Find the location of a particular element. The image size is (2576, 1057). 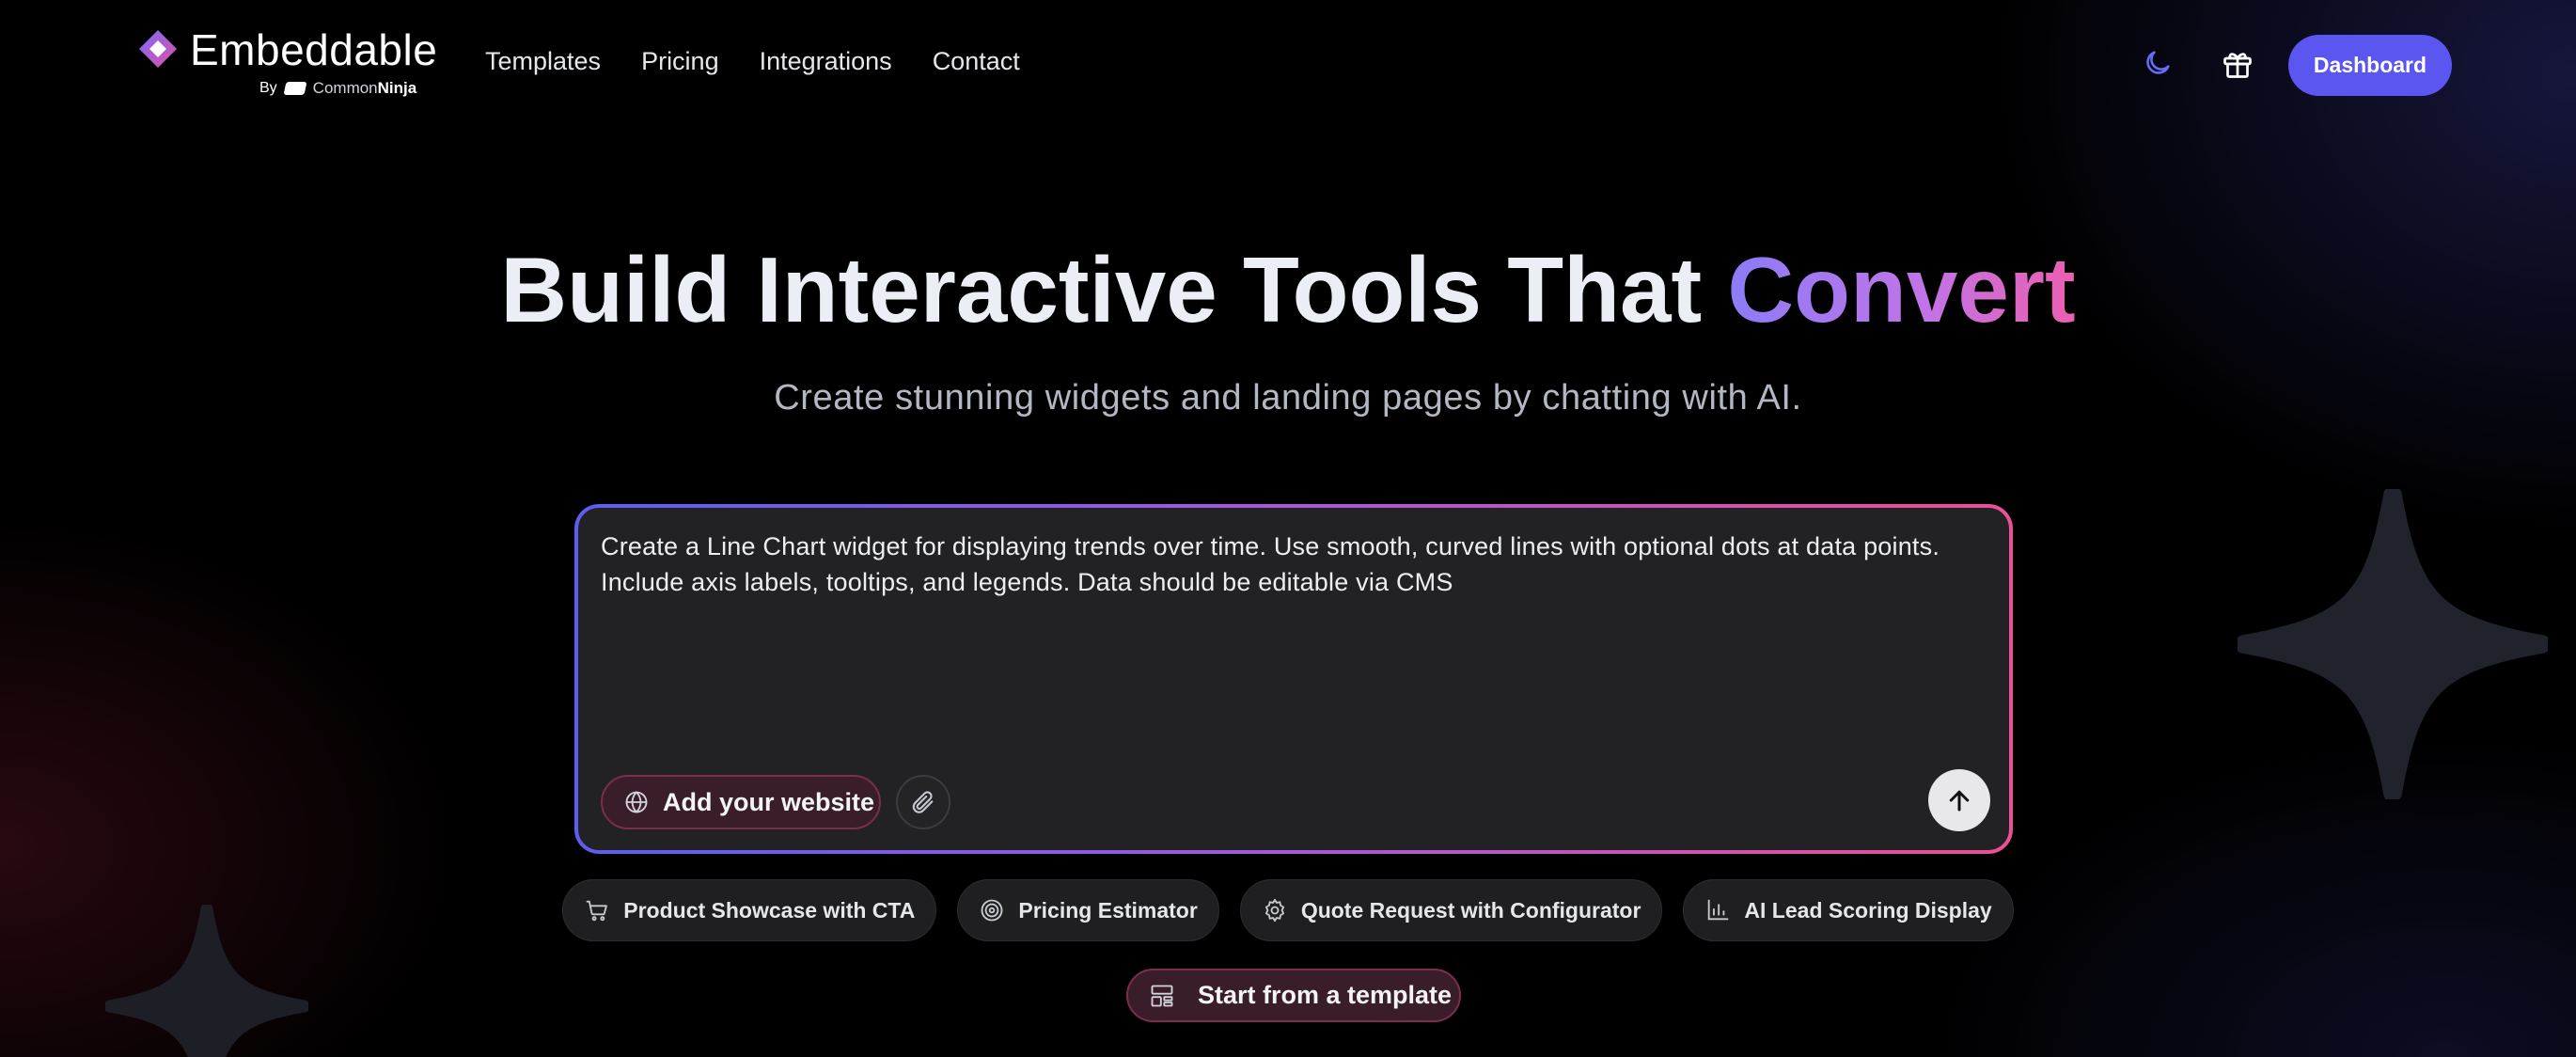

paperclip-icon is located at coordinates (923, 802).